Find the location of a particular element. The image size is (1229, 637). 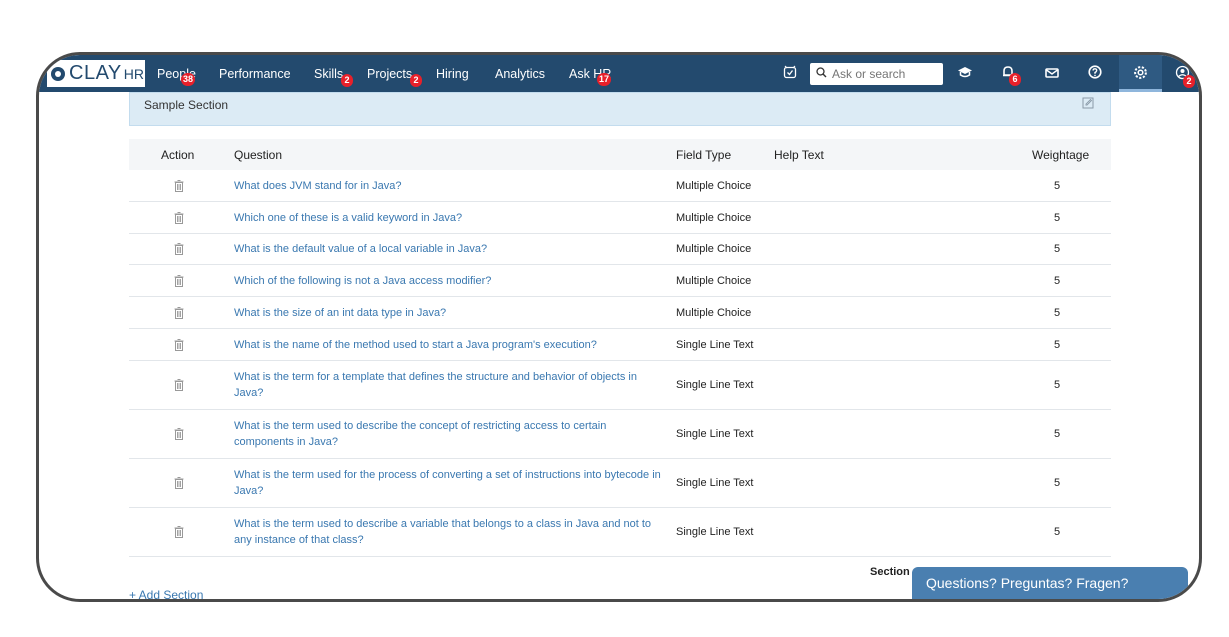

nav-skills: Skills 2 is located at coordinates (333, 77).